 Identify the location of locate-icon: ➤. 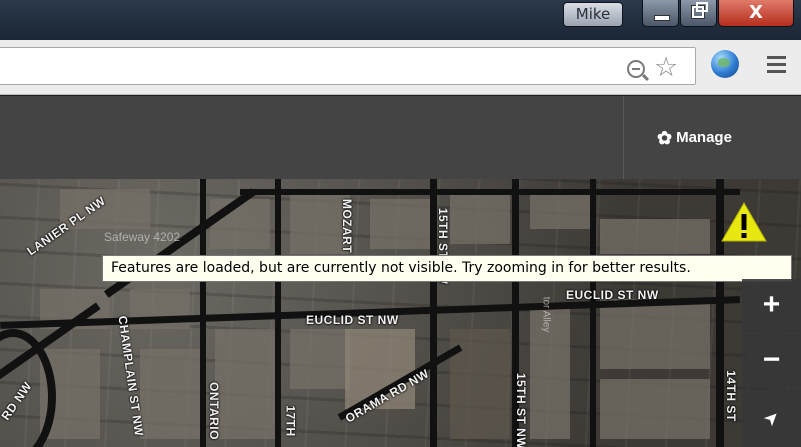
(771, 418).